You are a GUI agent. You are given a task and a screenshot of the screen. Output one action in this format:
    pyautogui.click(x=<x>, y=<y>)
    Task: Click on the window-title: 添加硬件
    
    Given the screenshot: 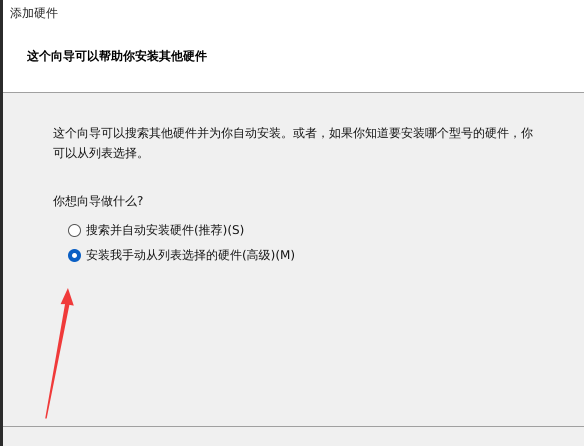 What is the action you would take?
    pyautogui.click(x=34, y=13)
    